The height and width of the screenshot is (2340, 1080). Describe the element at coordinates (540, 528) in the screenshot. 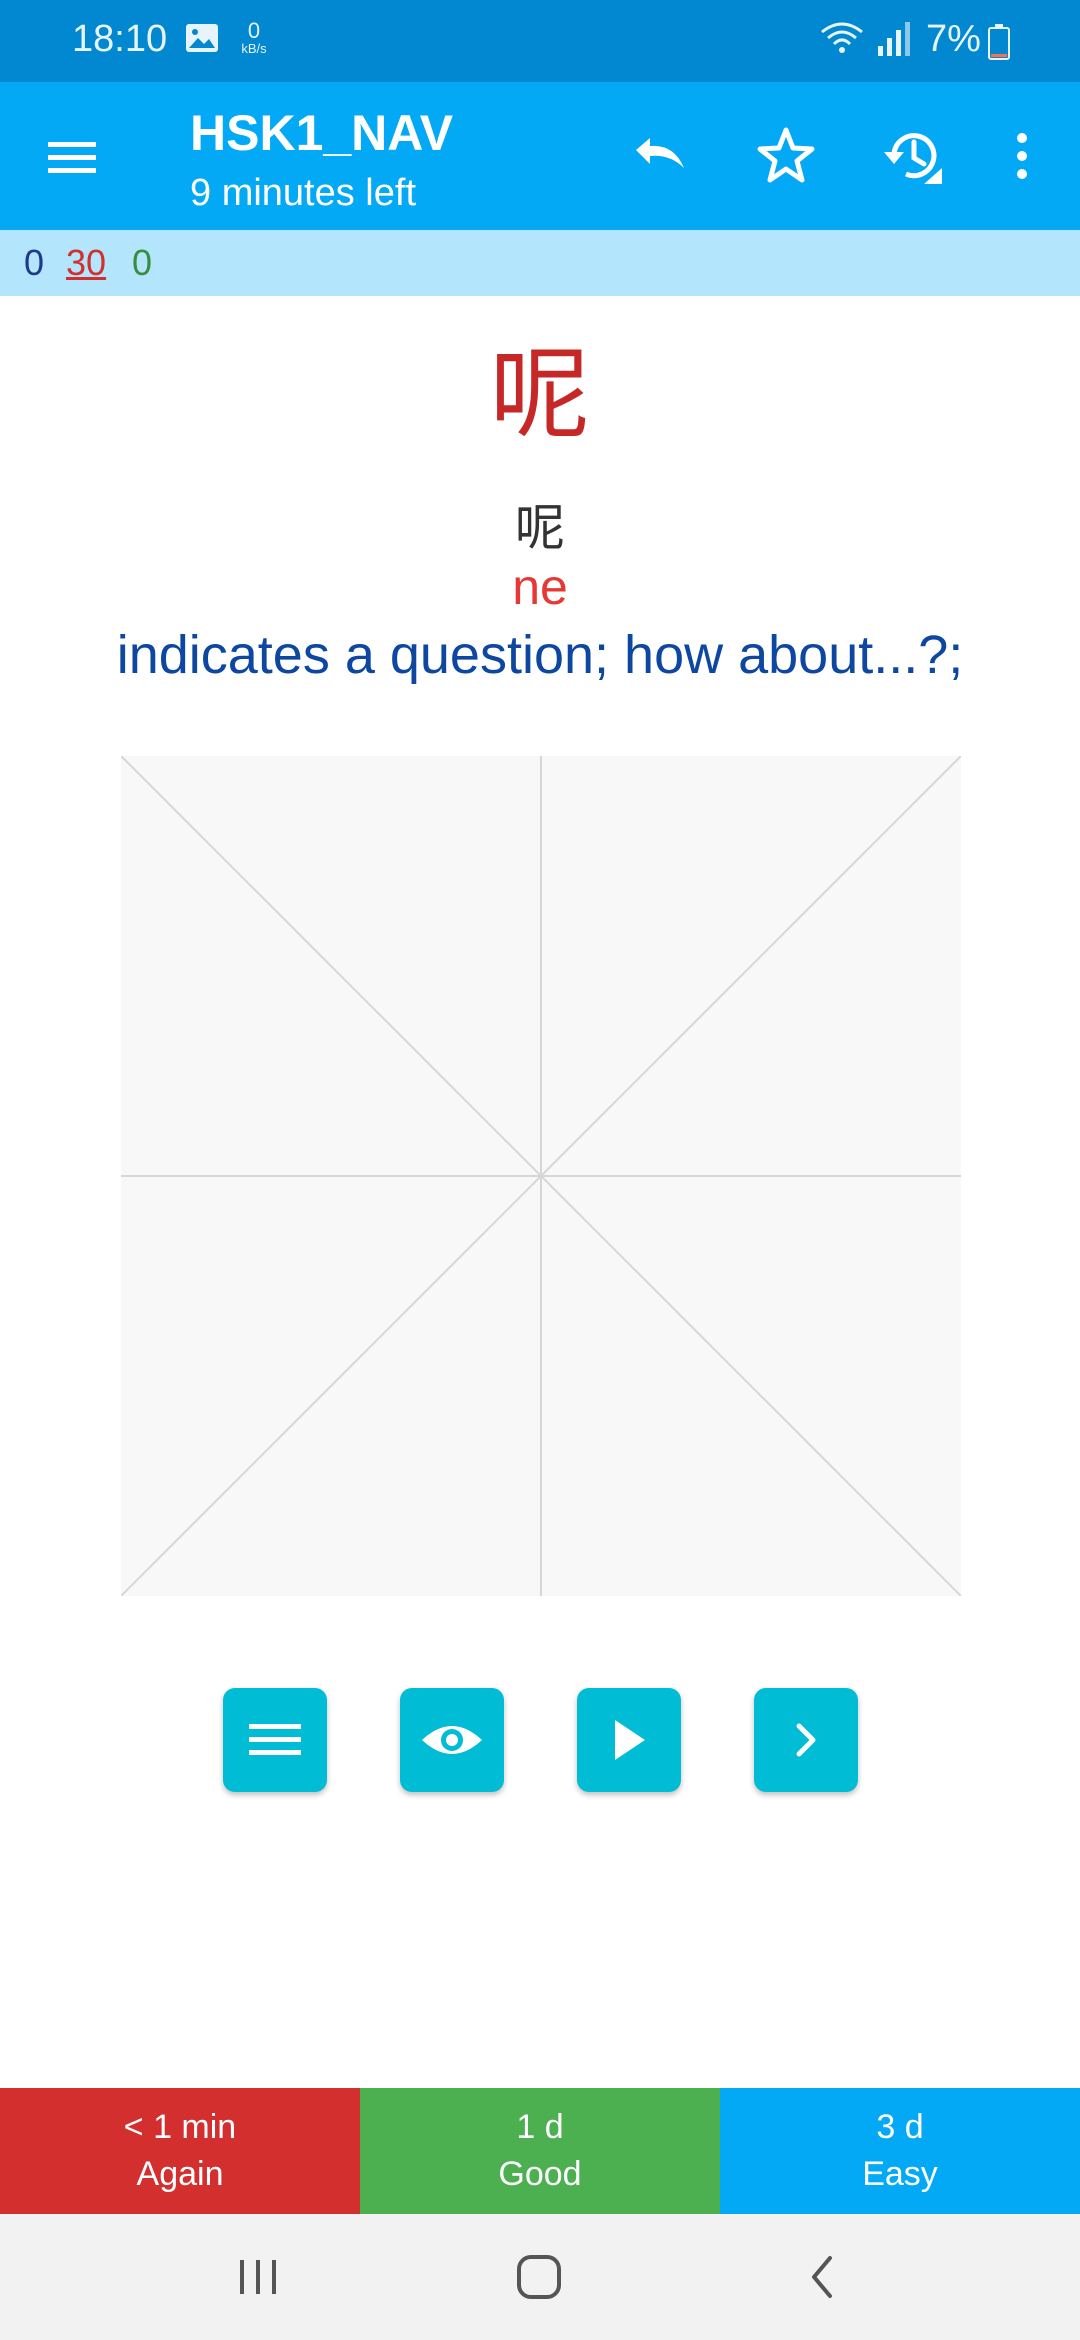

I see `hanzi-small: 呢` at that location.